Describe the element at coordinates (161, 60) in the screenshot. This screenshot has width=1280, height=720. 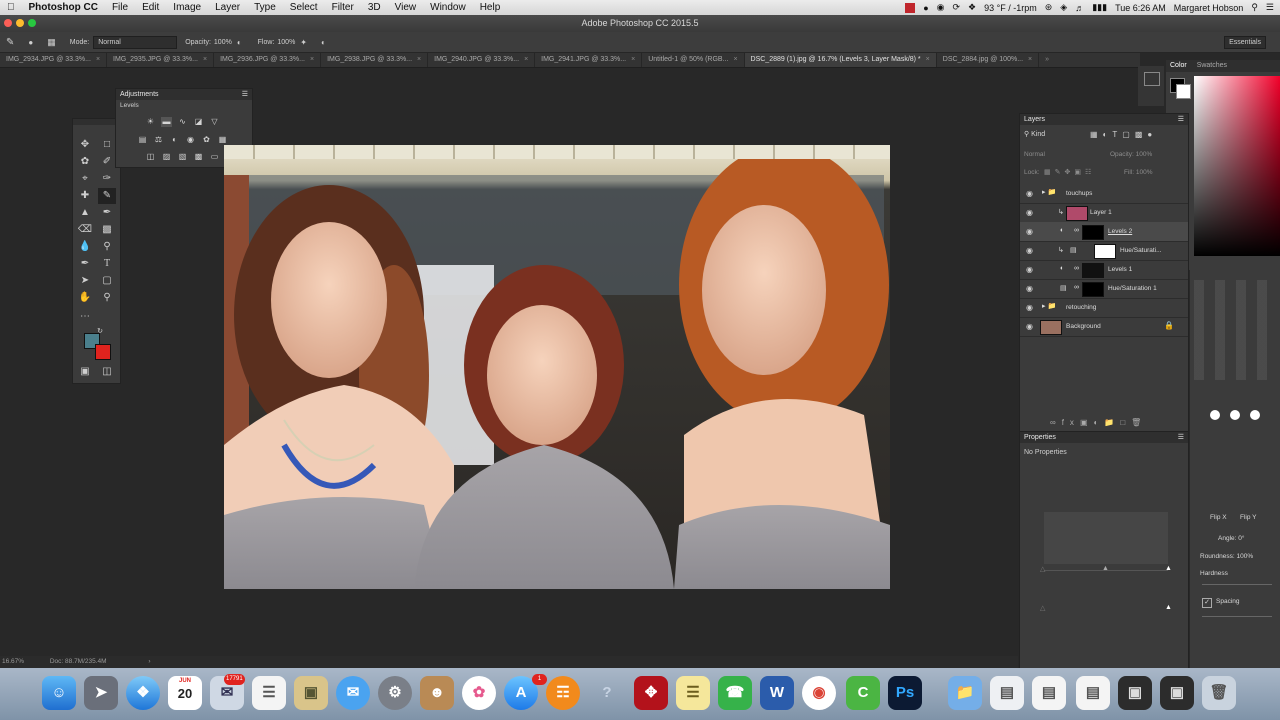
I see `doc-tab: IMG_2935.JPG @ 33.3%... ×` at that location.